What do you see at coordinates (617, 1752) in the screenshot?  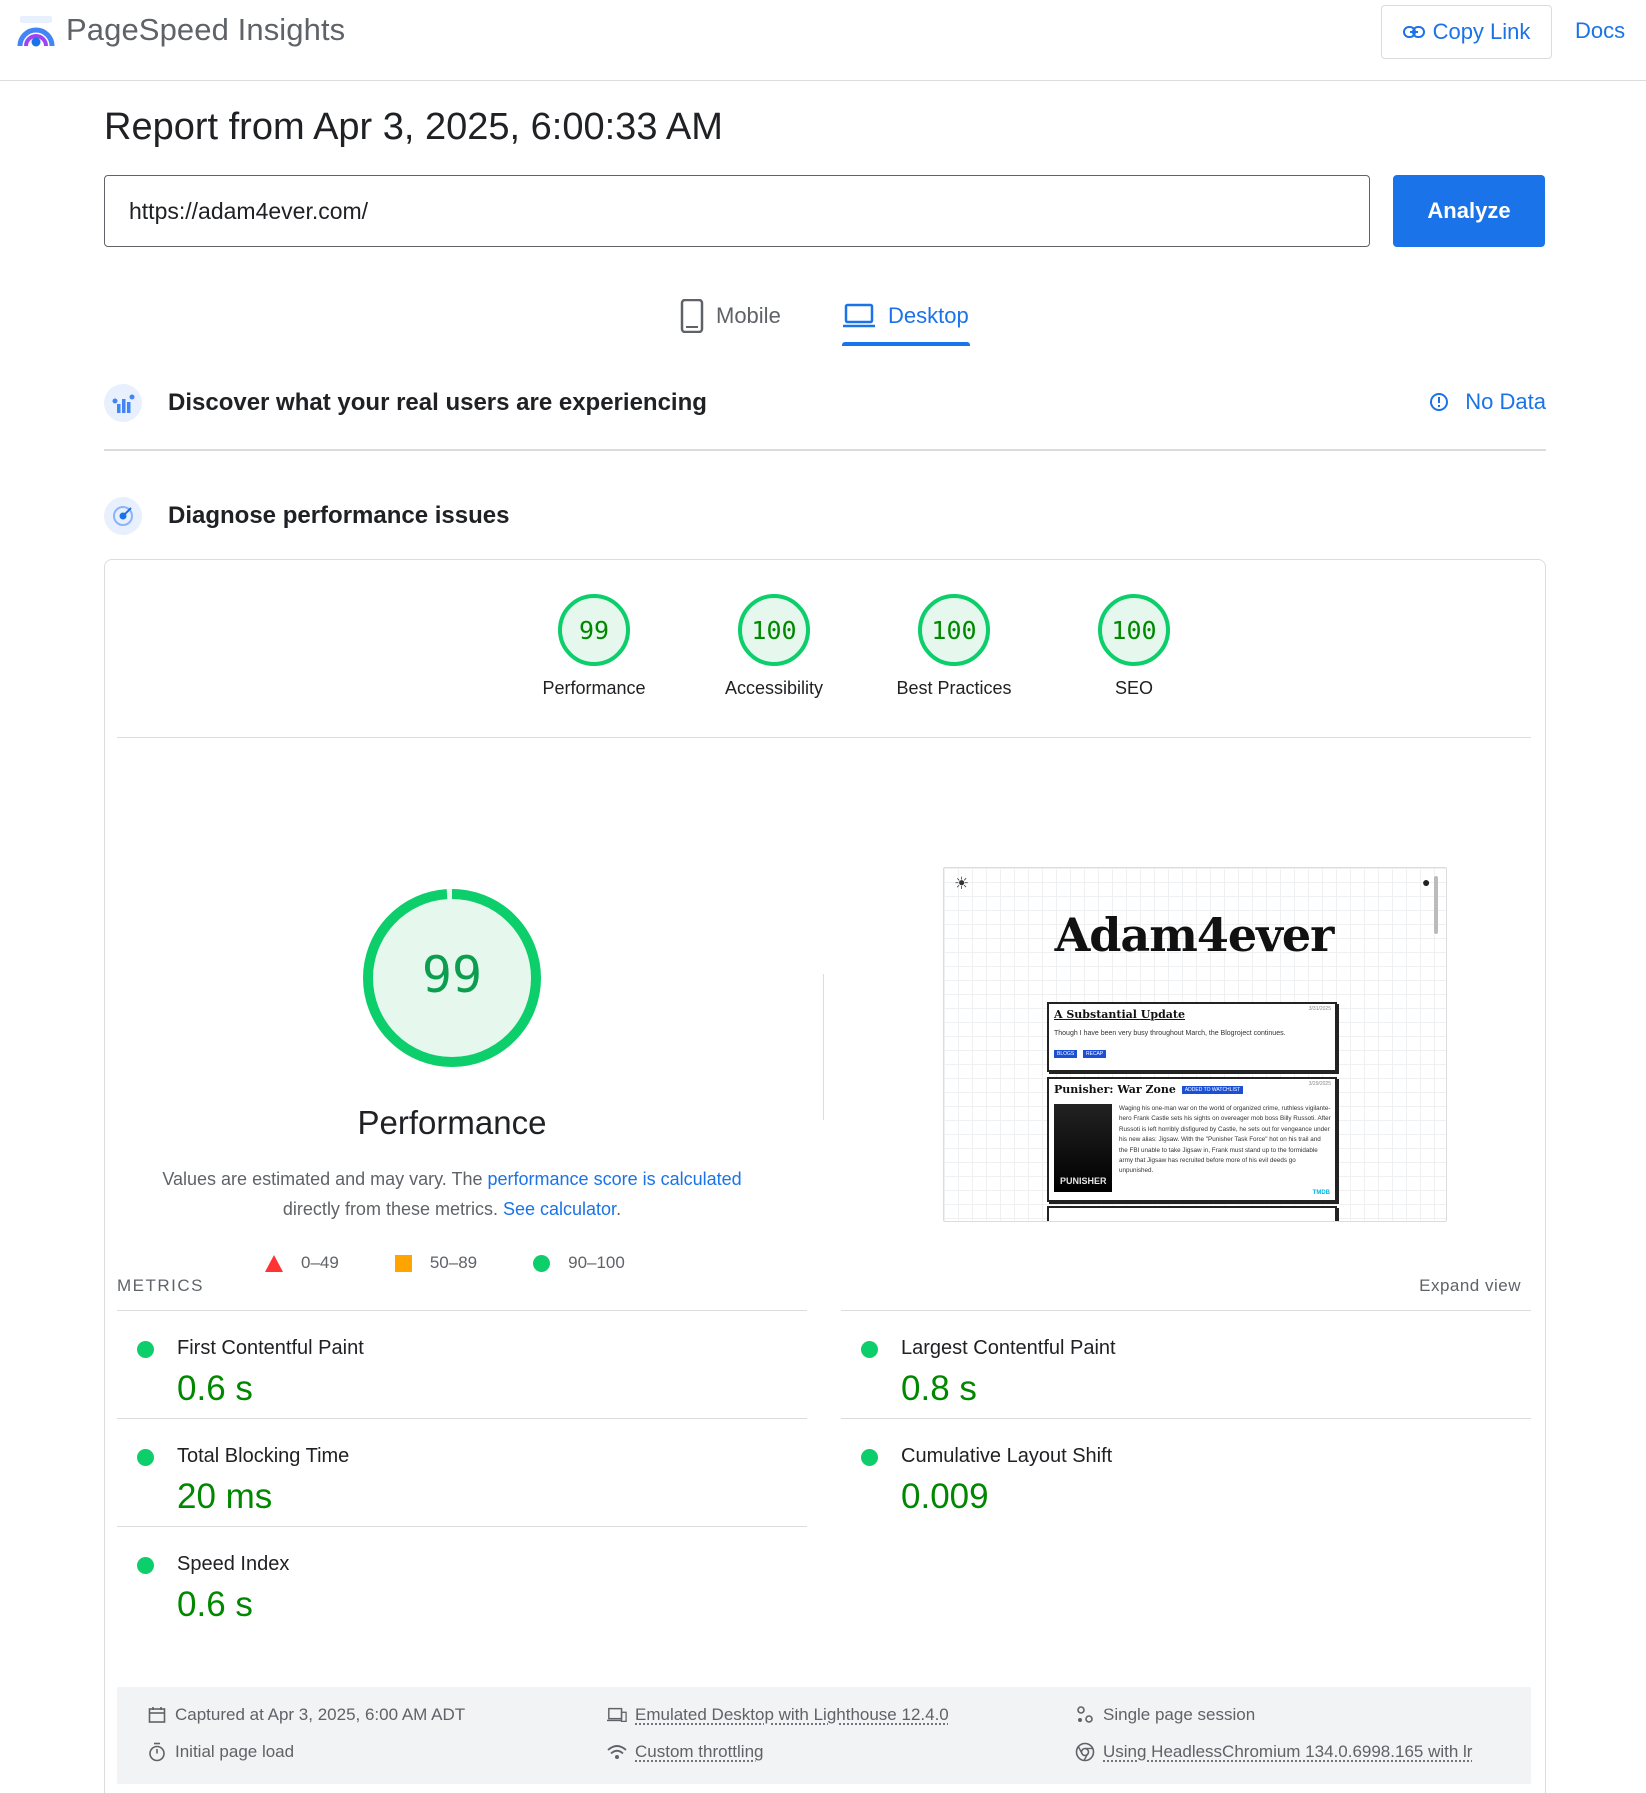 I see `wifi-icon` at bounding box center [617, 1752].